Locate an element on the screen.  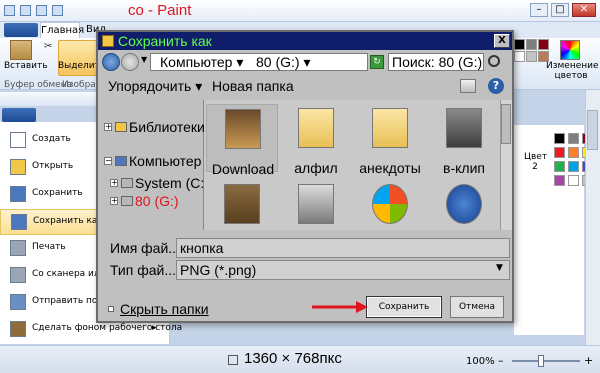
close-window-button: ✕ is located at coordinates (584, 10).